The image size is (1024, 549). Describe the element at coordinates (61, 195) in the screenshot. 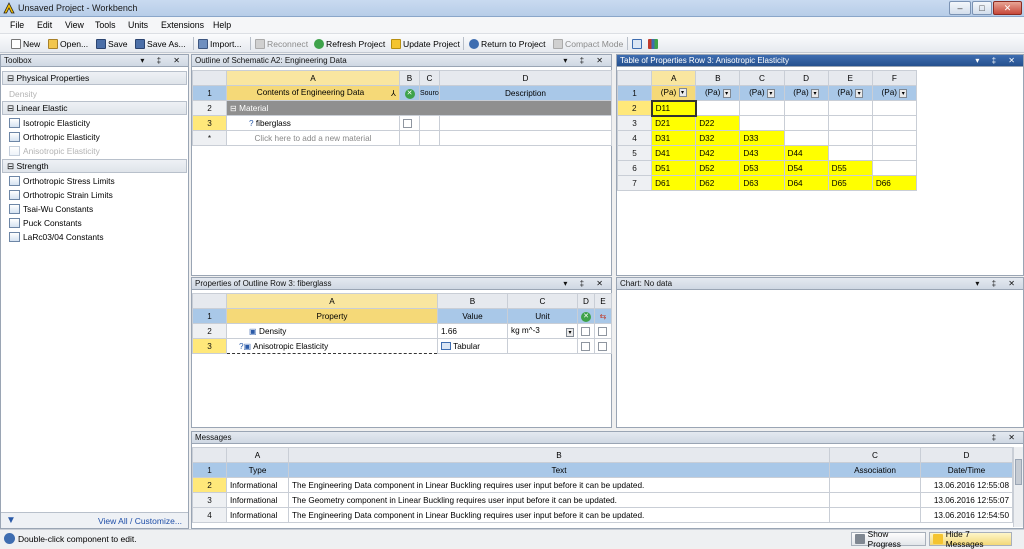

I see `toolbox-item-orthotropic-strain-limits: Orthotropic Strain Limits` at that location.